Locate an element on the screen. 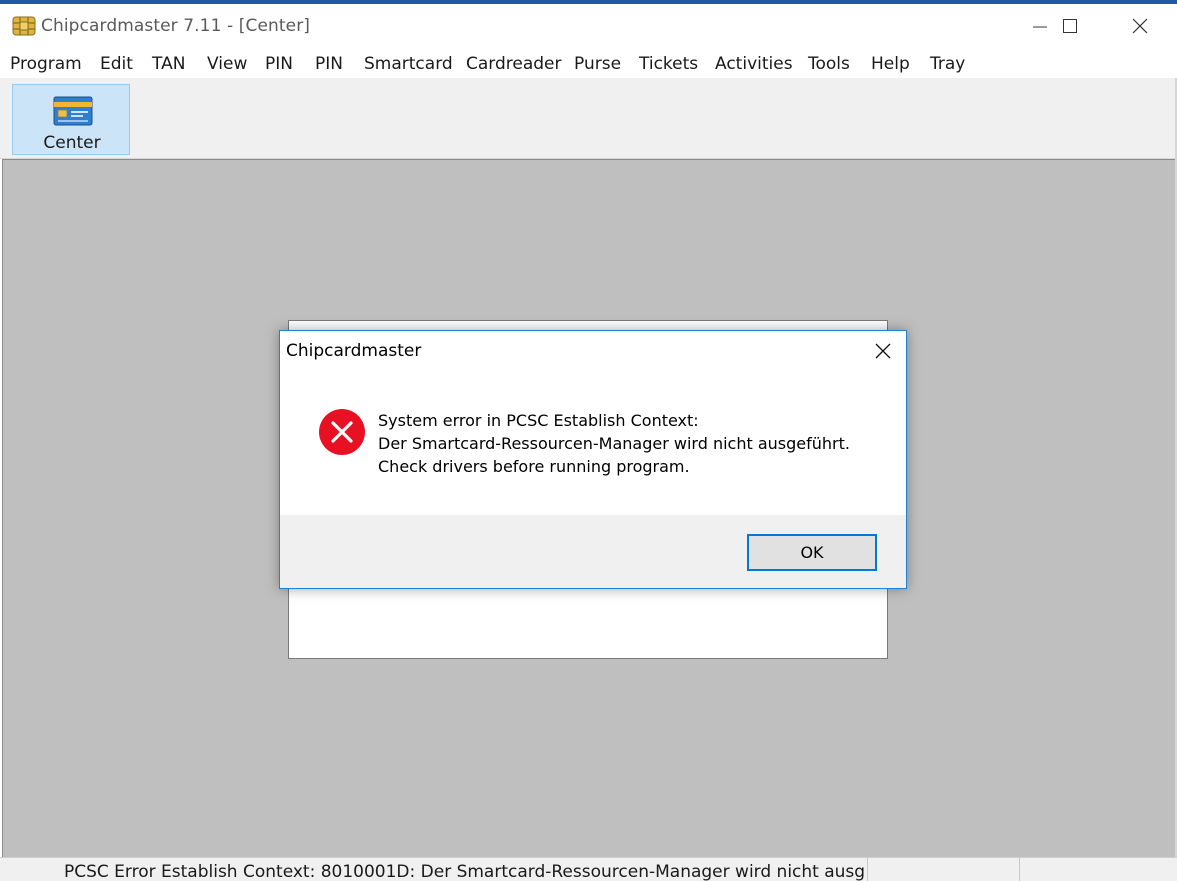  menu-help: Help is located at coordinates (890, 64).